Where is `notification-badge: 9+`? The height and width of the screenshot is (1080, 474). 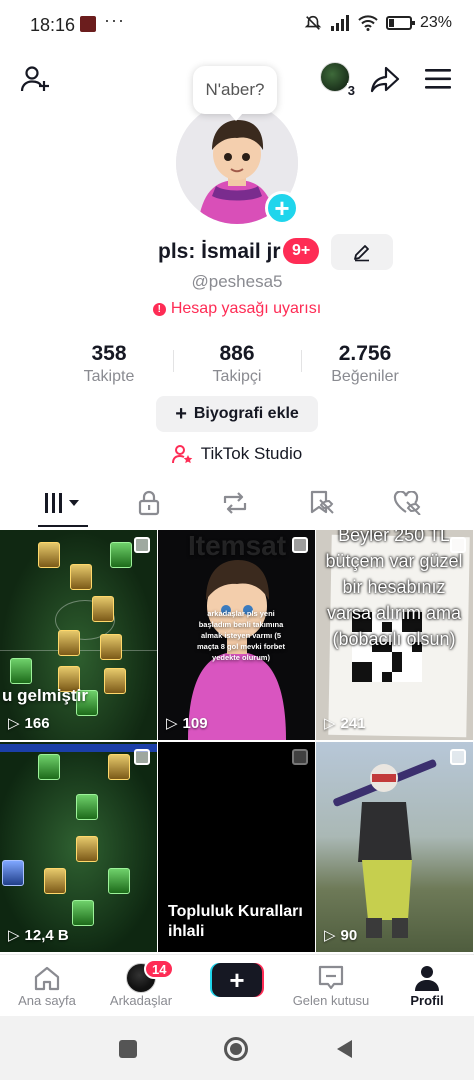 notification-badge: 9+ is located at coordinates (301, 251).